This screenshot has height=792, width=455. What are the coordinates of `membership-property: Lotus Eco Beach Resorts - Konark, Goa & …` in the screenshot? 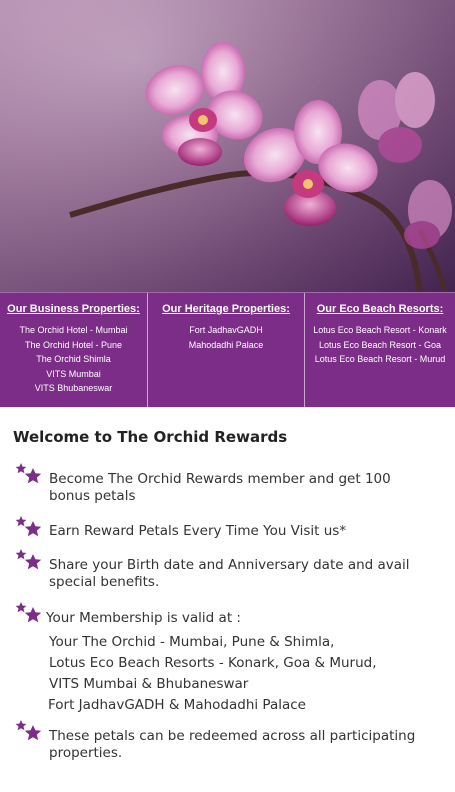 It's located at (213, 663).